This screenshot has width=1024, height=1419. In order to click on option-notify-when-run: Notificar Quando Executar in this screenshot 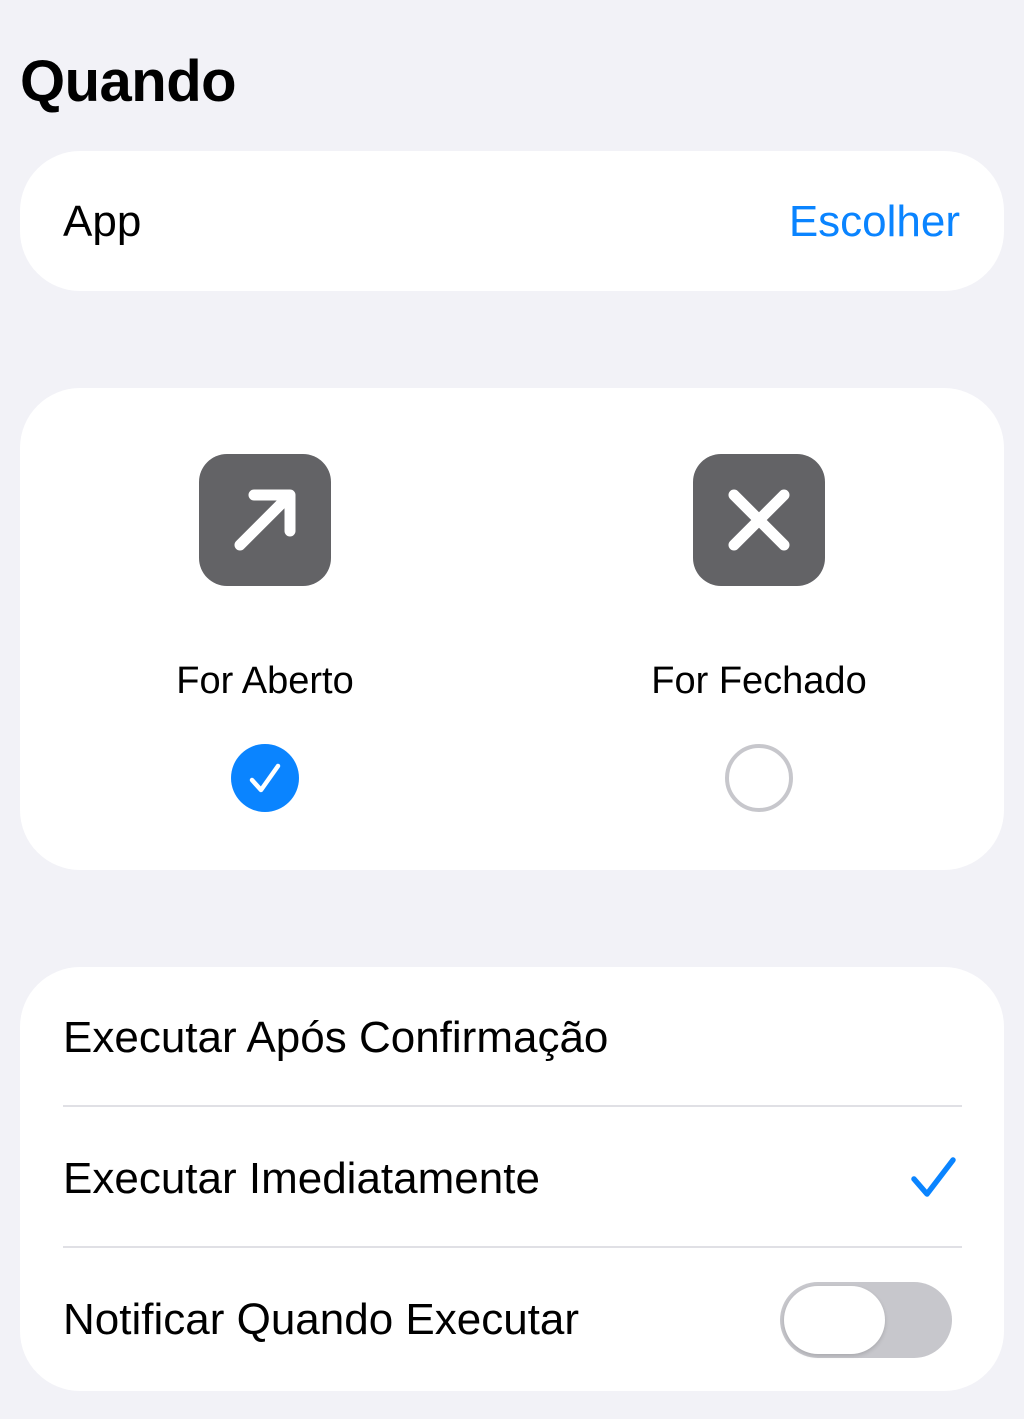, I will do `click(512, 1319)`.